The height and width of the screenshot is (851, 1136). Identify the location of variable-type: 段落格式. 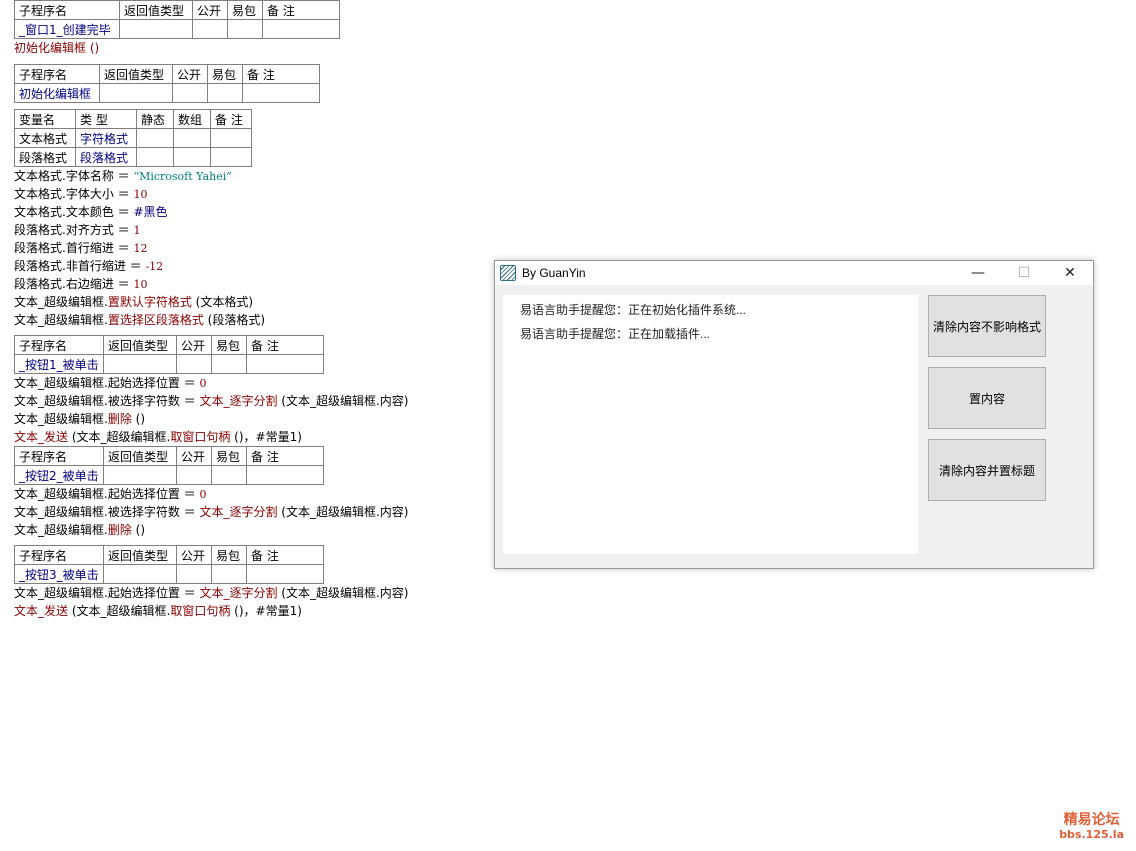
(106, 157).